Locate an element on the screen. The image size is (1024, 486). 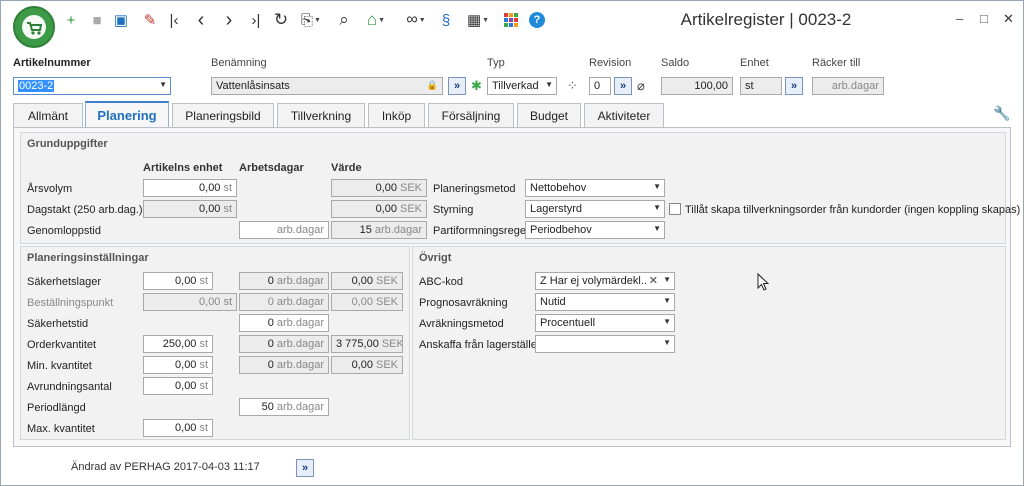
clipboard-menu-icon: ⎘ ▼ is located at coordinates (311, 20).